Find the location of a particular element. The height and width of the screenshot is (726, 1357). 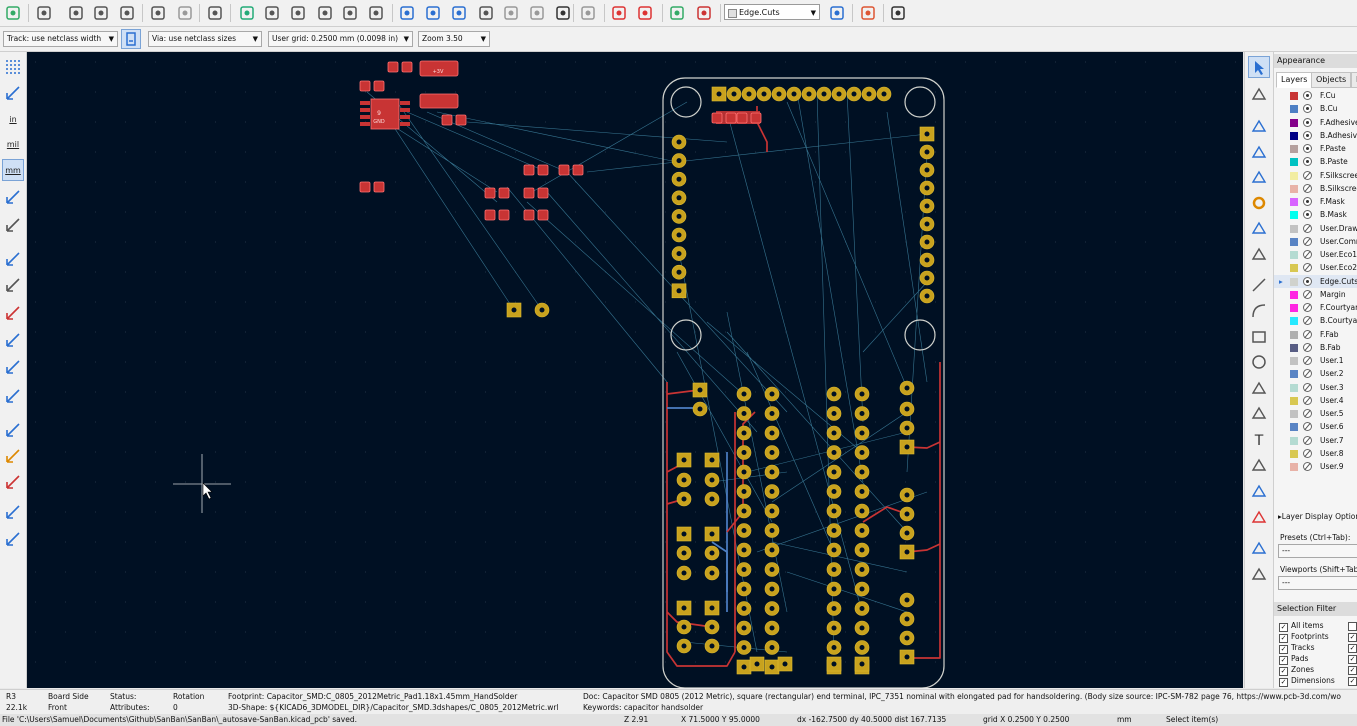

find-button is located at coordinates (215, 13).